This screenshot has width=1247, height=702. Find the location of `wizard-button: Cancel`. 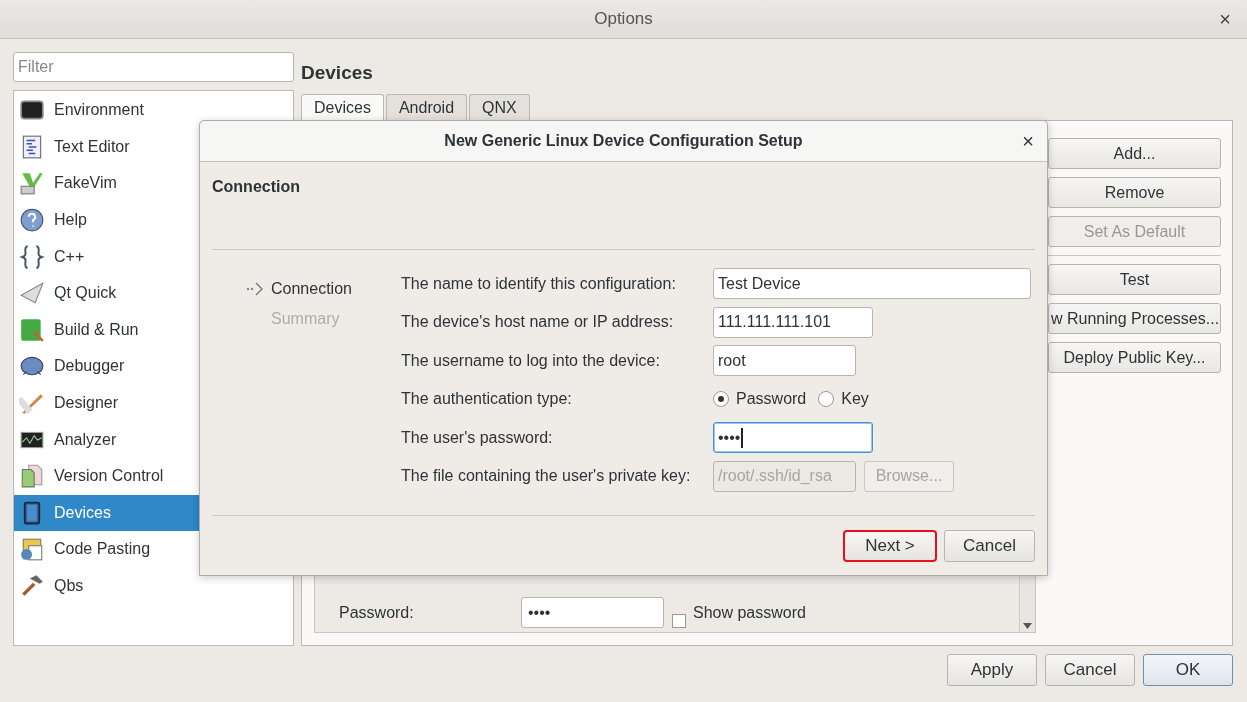

wizard-button: Cancel is located at coordinates (989, 545).